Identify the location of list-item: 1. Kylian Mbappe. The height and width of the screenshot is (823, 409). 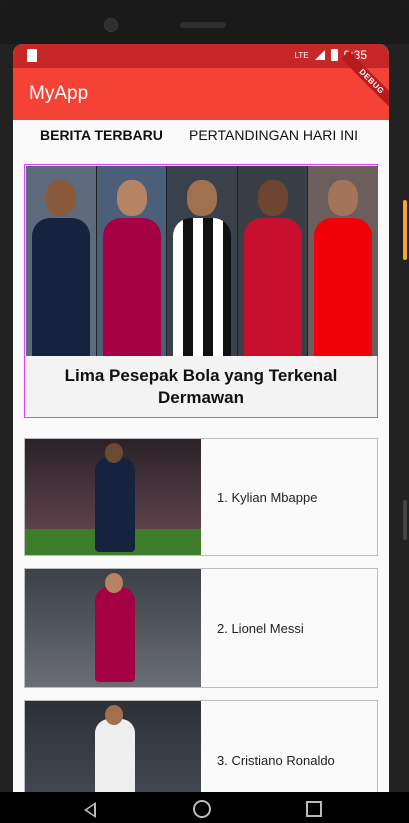
(201, 497).